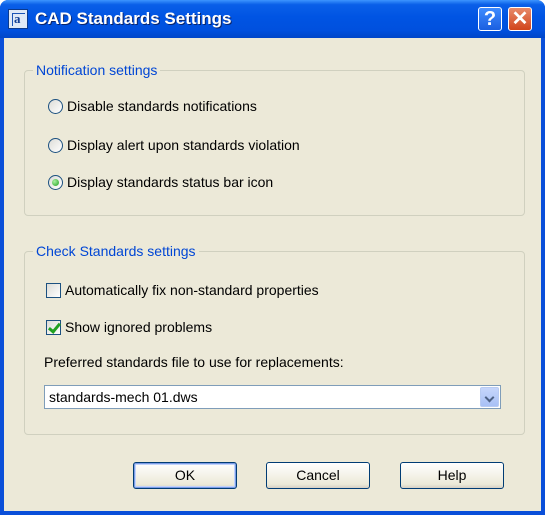 The height and width of the screenshot is (515, 545). I want to click on title-bar: a CAD Standards Settings ? ✕, so click(272, 19).